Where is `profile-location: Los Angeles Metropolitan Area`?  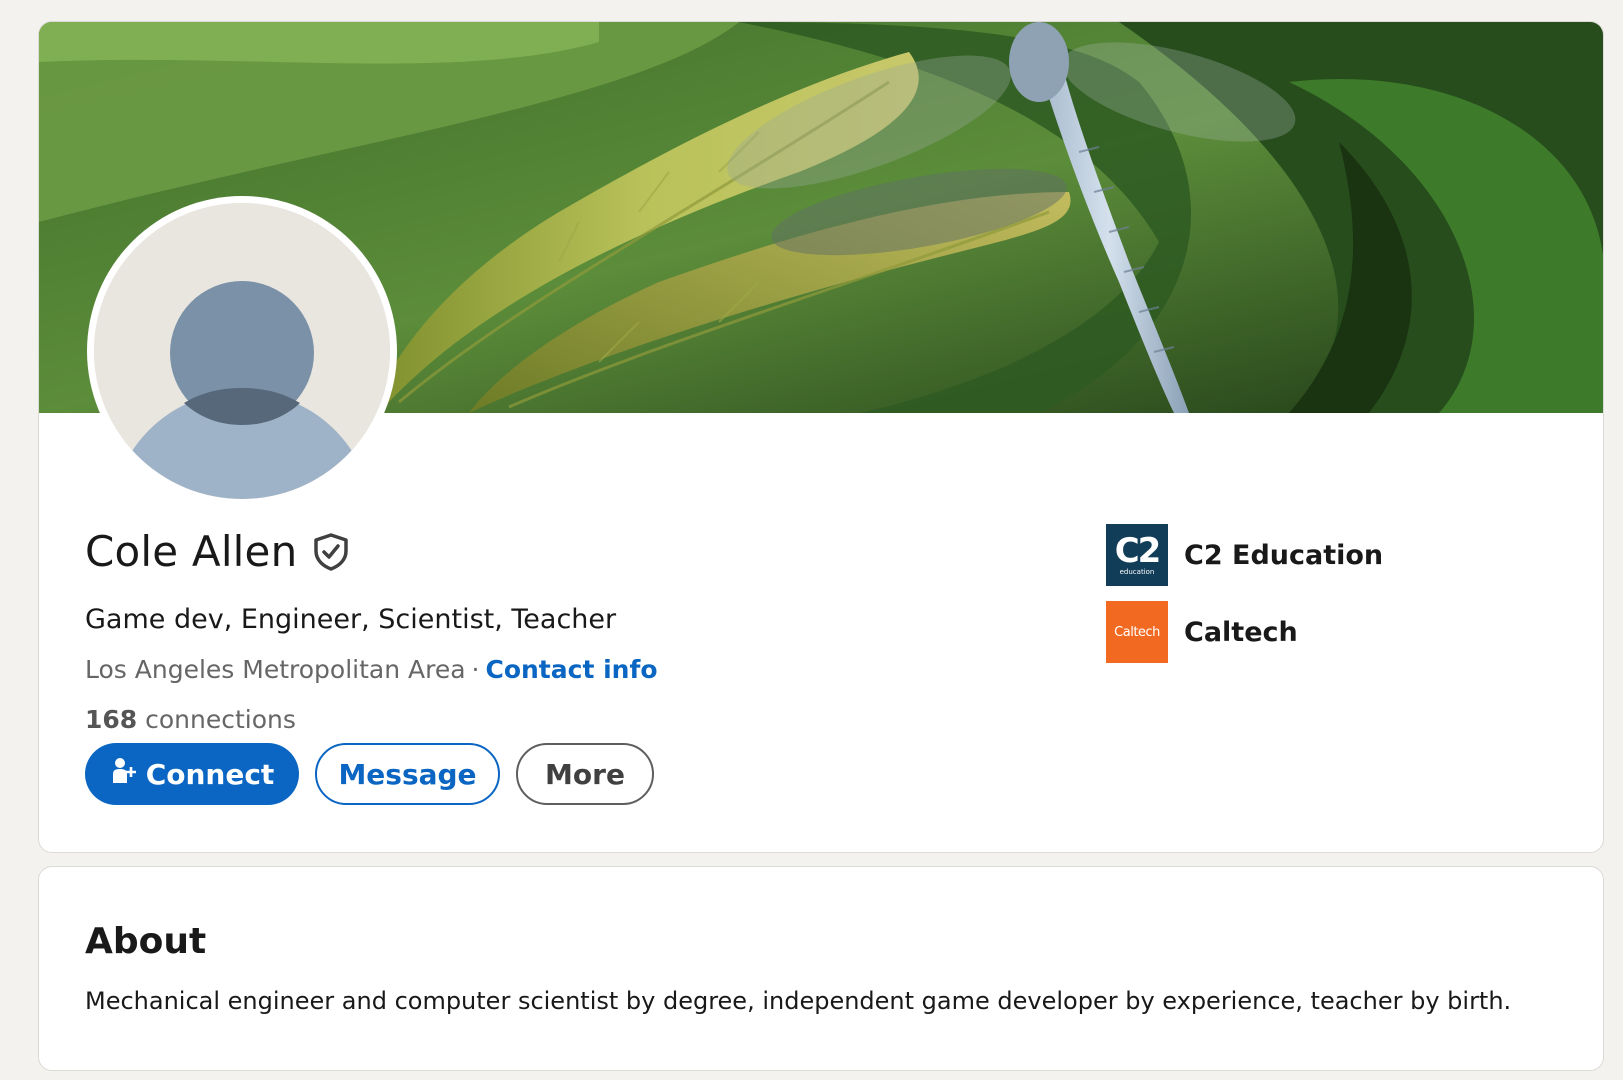
profile-location: Los Angeles Metropolitan Area is located at coordinates (275, 669).